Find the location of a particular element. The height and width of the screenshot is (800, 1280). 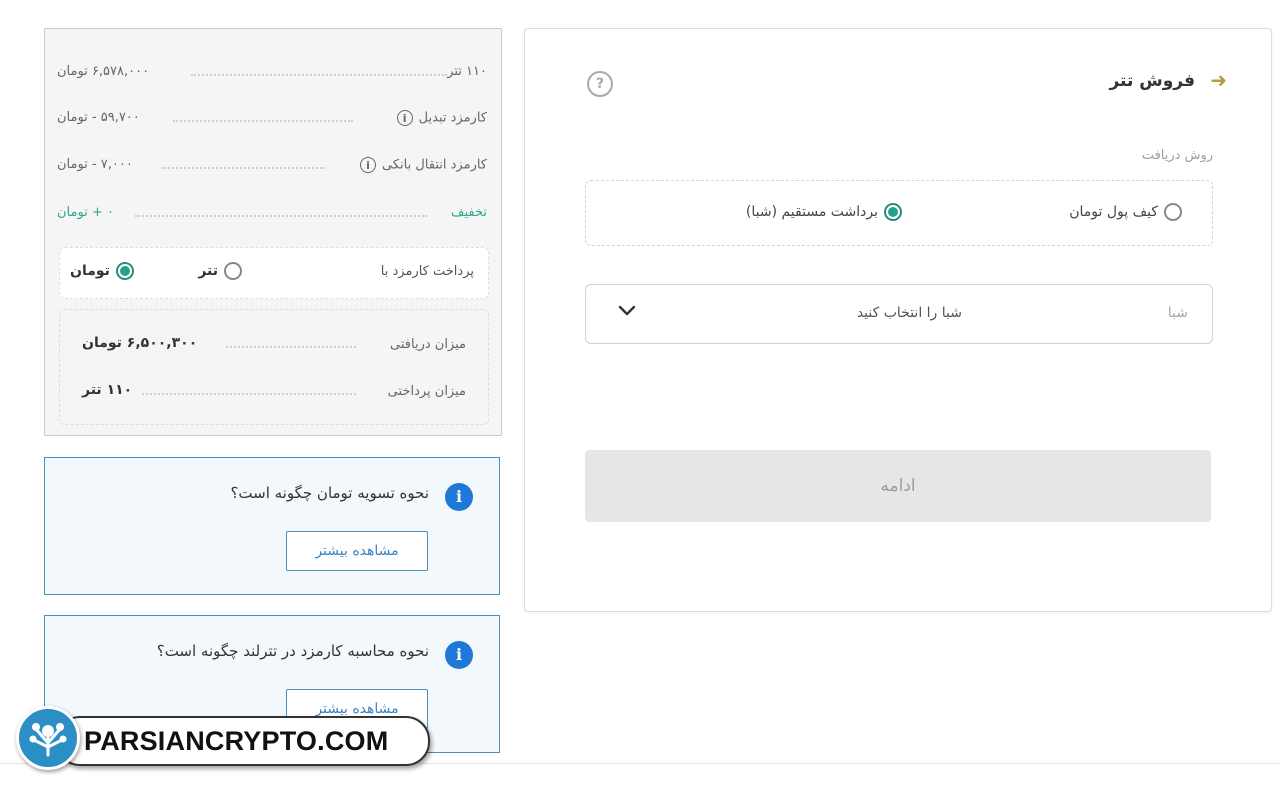

received-amount-value: ۶,۵۰۰,۳۰۰ تومان is located at coordinates (140, 343).